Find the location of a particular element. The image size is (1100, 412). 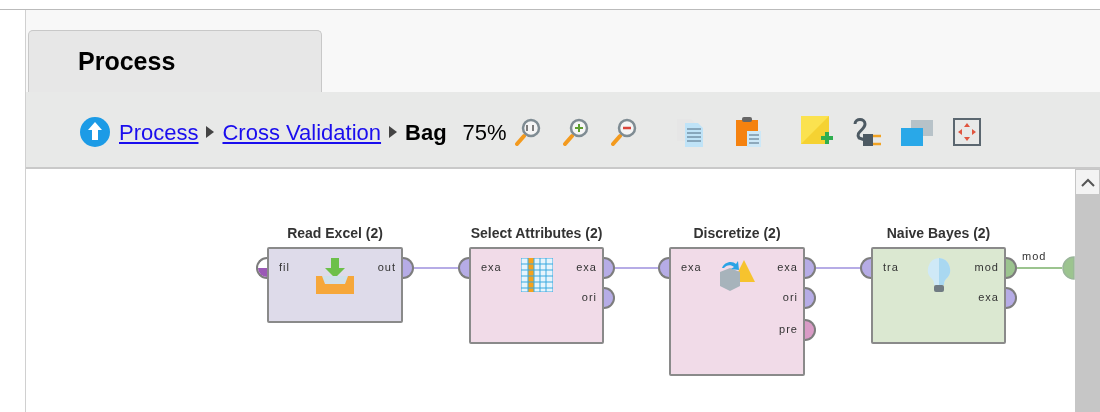

zoom-out-icon is located at coordinates (623, 132).